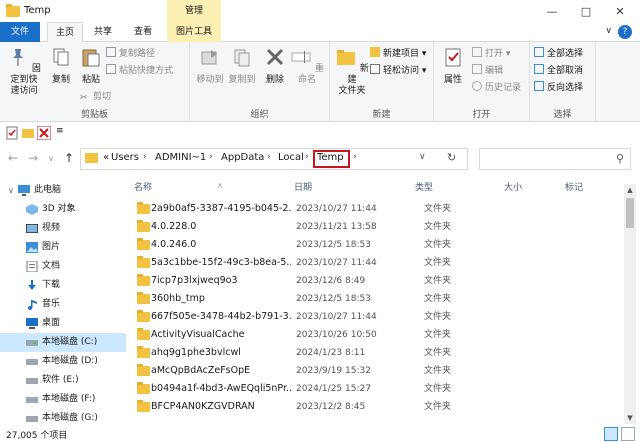  What do you see at coordinates (63, 285) in the screenshot?
I see `nav-item-downloads: 下载` at bounding box center [63, 285].